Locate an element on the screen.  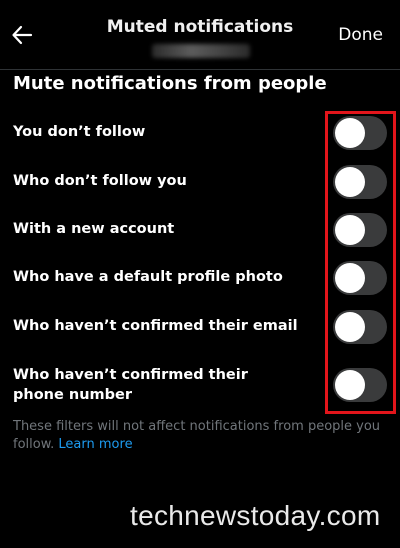
highlight-annotation is located at coordinates (360, 262).